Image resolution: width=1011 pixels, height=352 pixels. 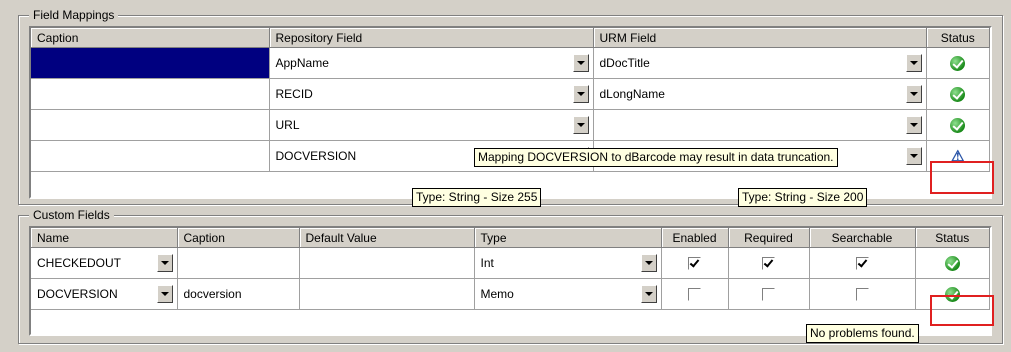 I want to click on table-row: CHECKEDOUT Int, so click(x=510, y=263).